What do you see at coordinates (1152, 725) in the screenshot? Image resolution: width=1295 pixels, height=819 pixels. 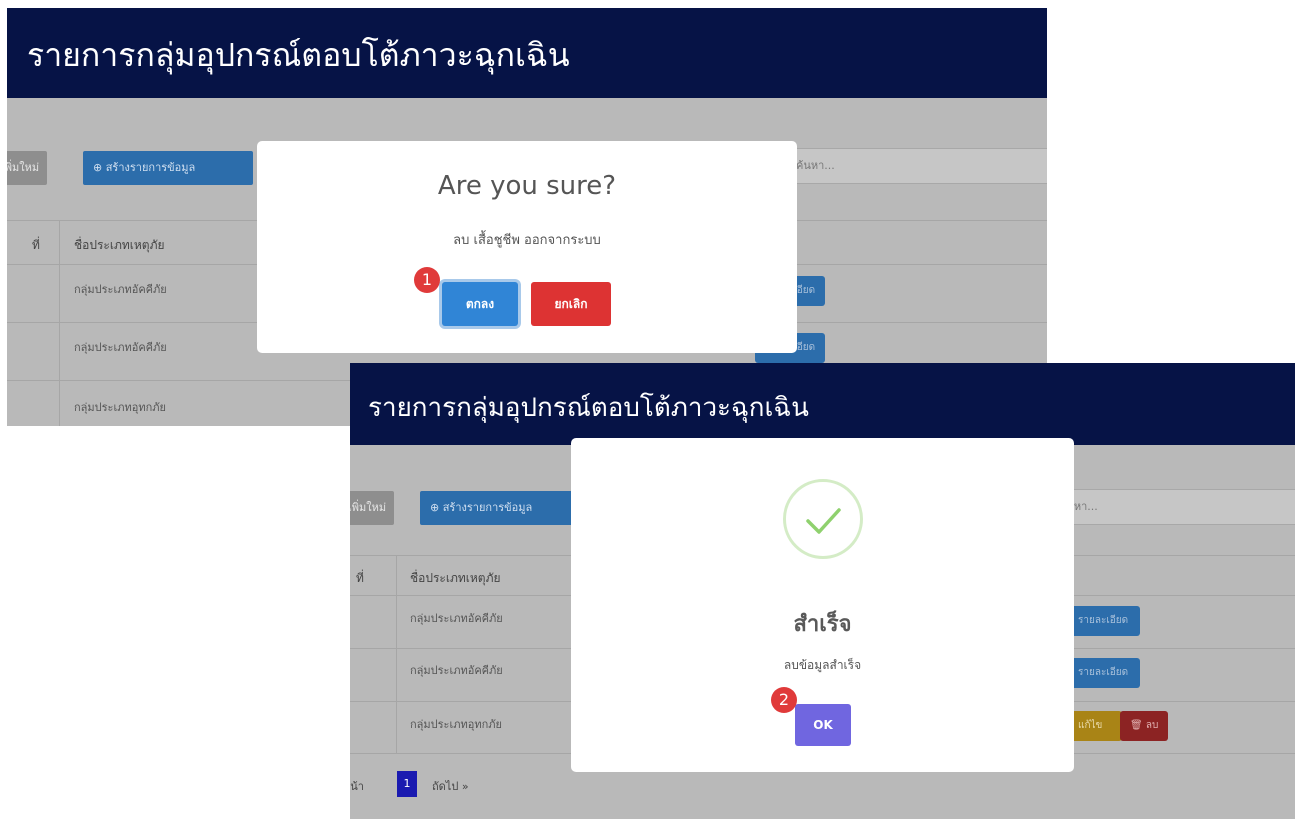 I see `delete-label: ลบ` at bounding box center [1152, 725].